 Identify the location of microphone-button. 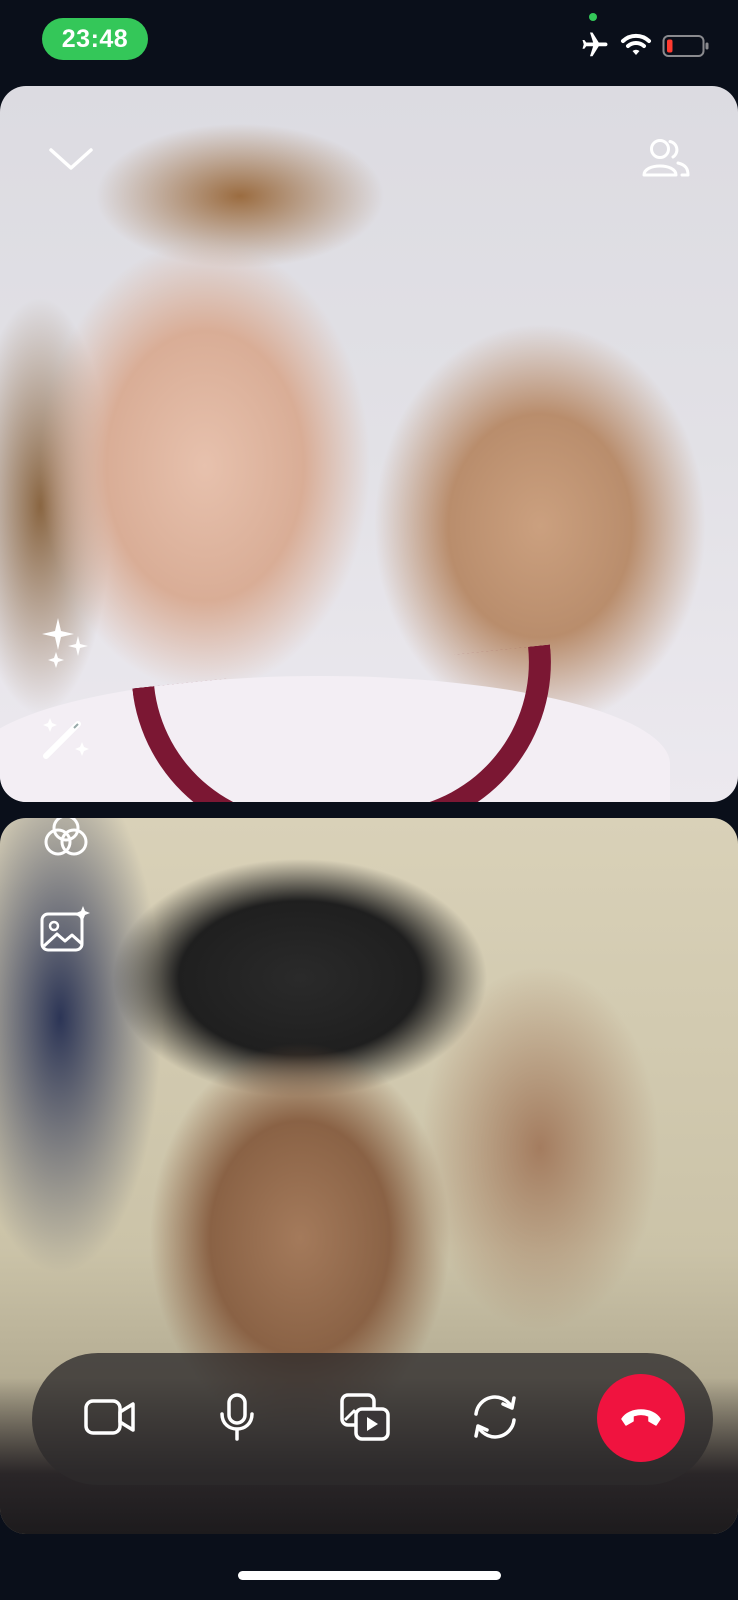
(237, 1419).